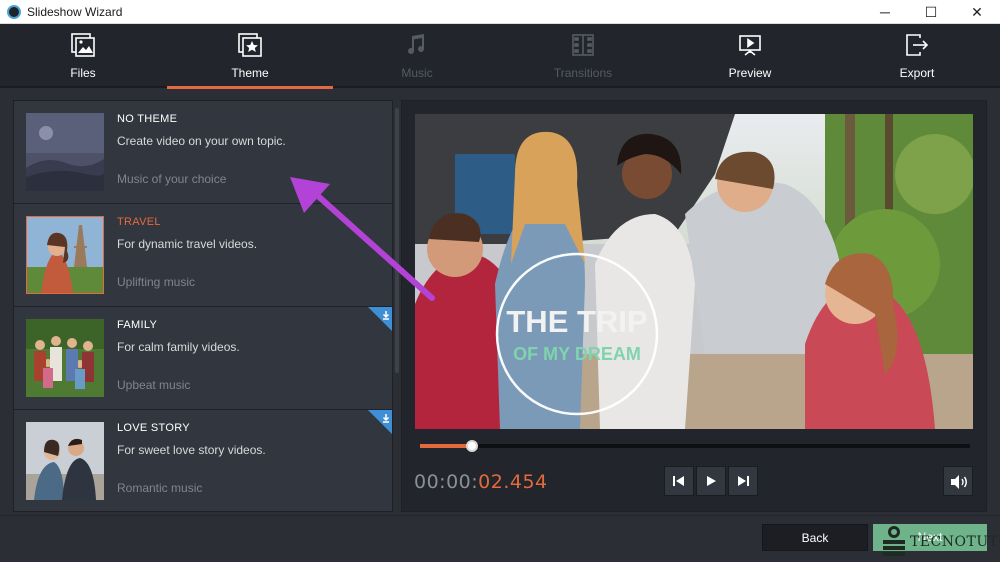  I want to click on active-tab-indicator, so click(250, 87).